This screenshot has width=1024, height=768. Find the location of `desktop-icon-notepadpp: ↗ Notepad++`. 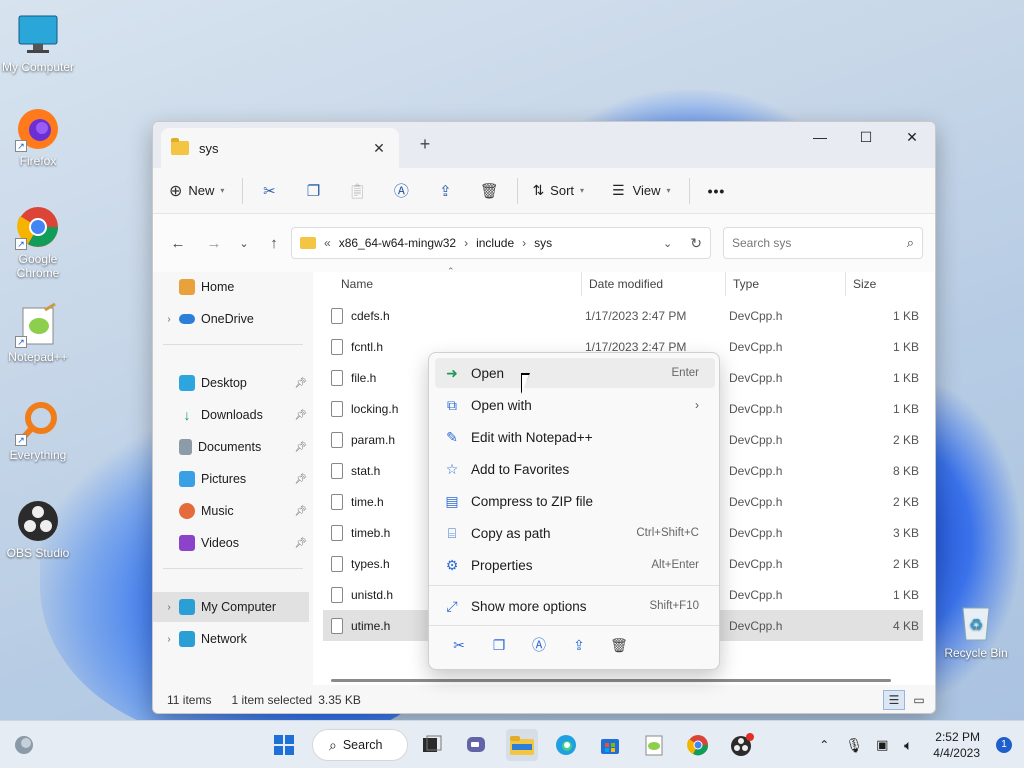

desktop-icon-notepadpp: ↗ Notepad++ is located at coordinates (38, 333).